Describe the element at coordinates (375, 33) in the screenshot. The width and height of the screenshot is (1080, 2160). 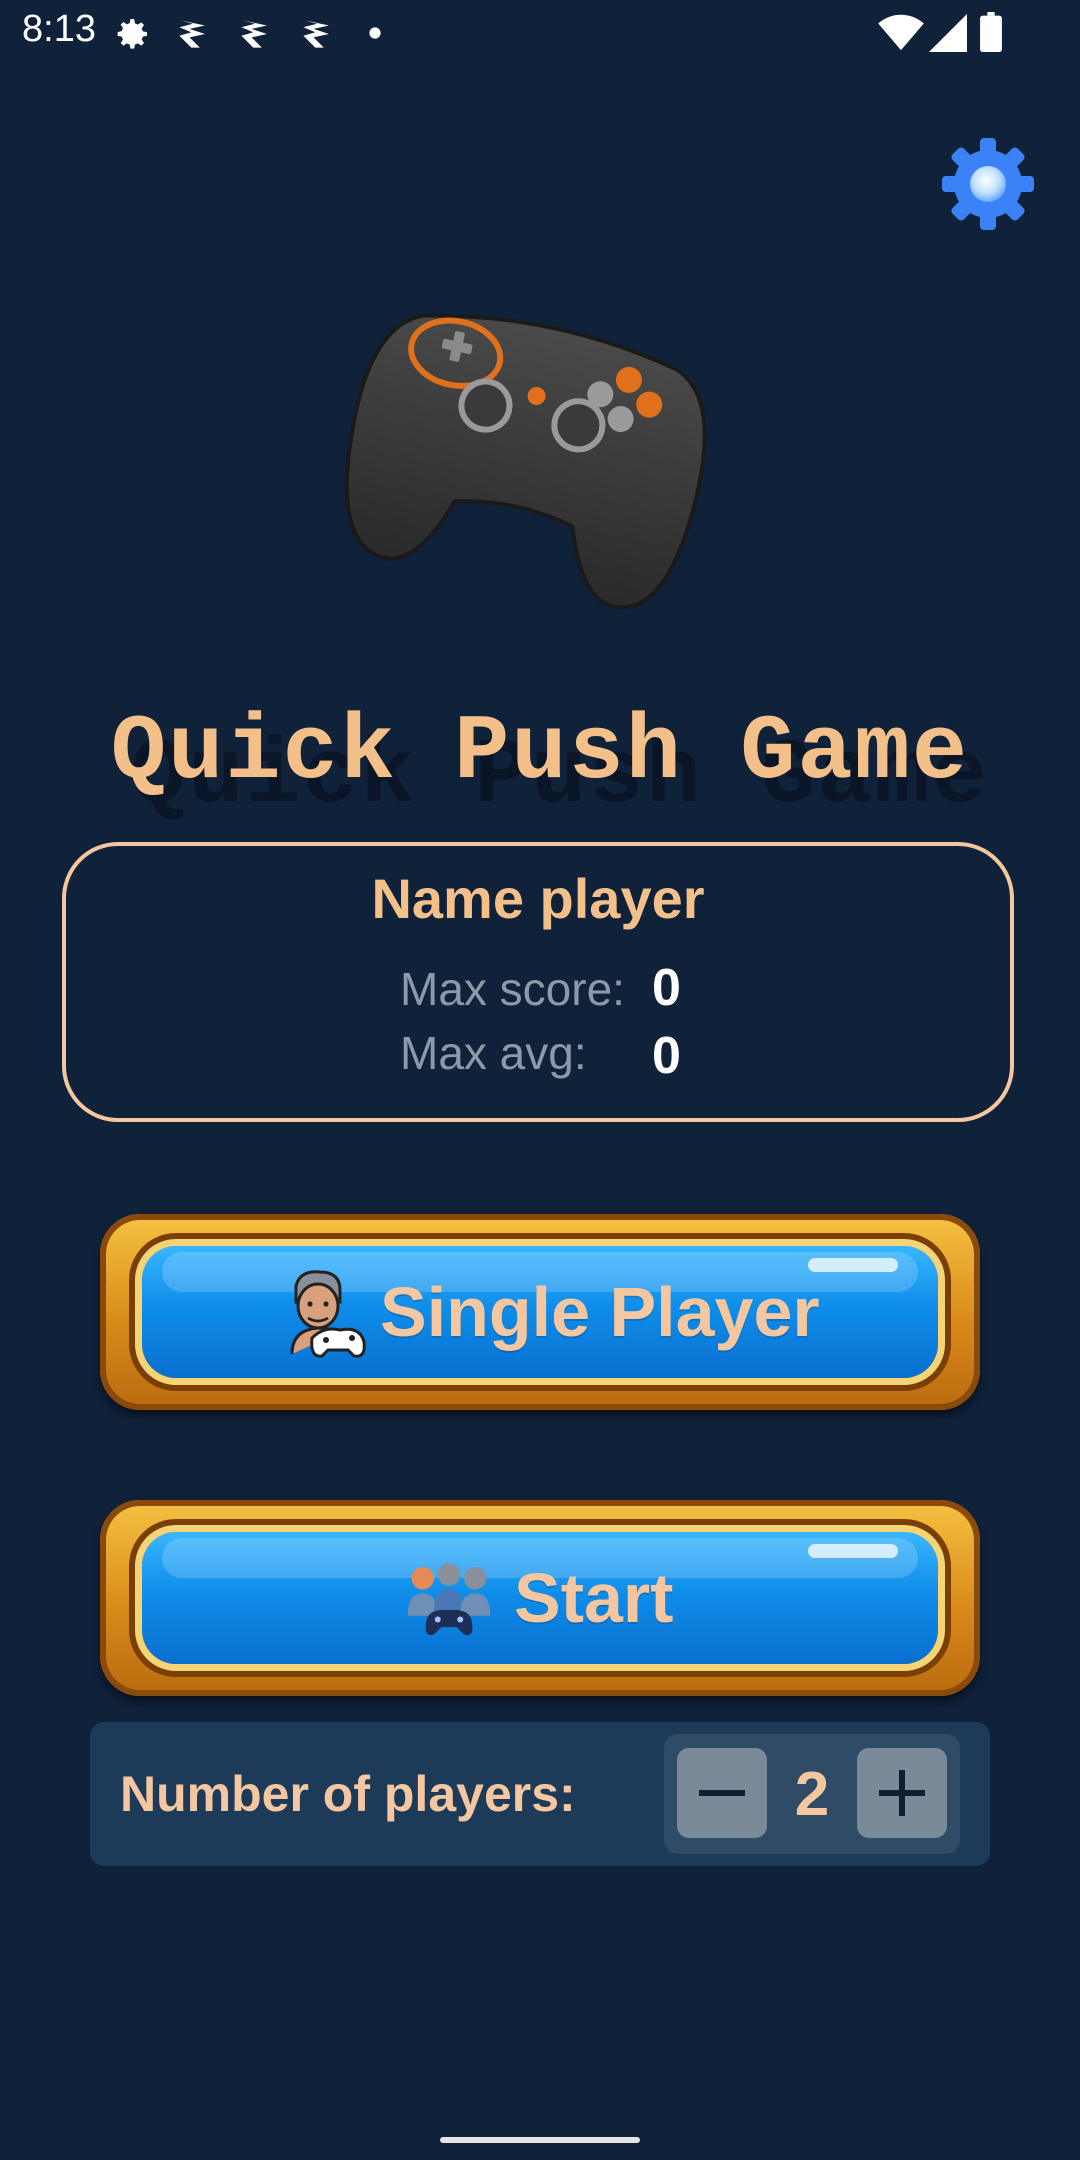
I see `dot-icon` at that location.